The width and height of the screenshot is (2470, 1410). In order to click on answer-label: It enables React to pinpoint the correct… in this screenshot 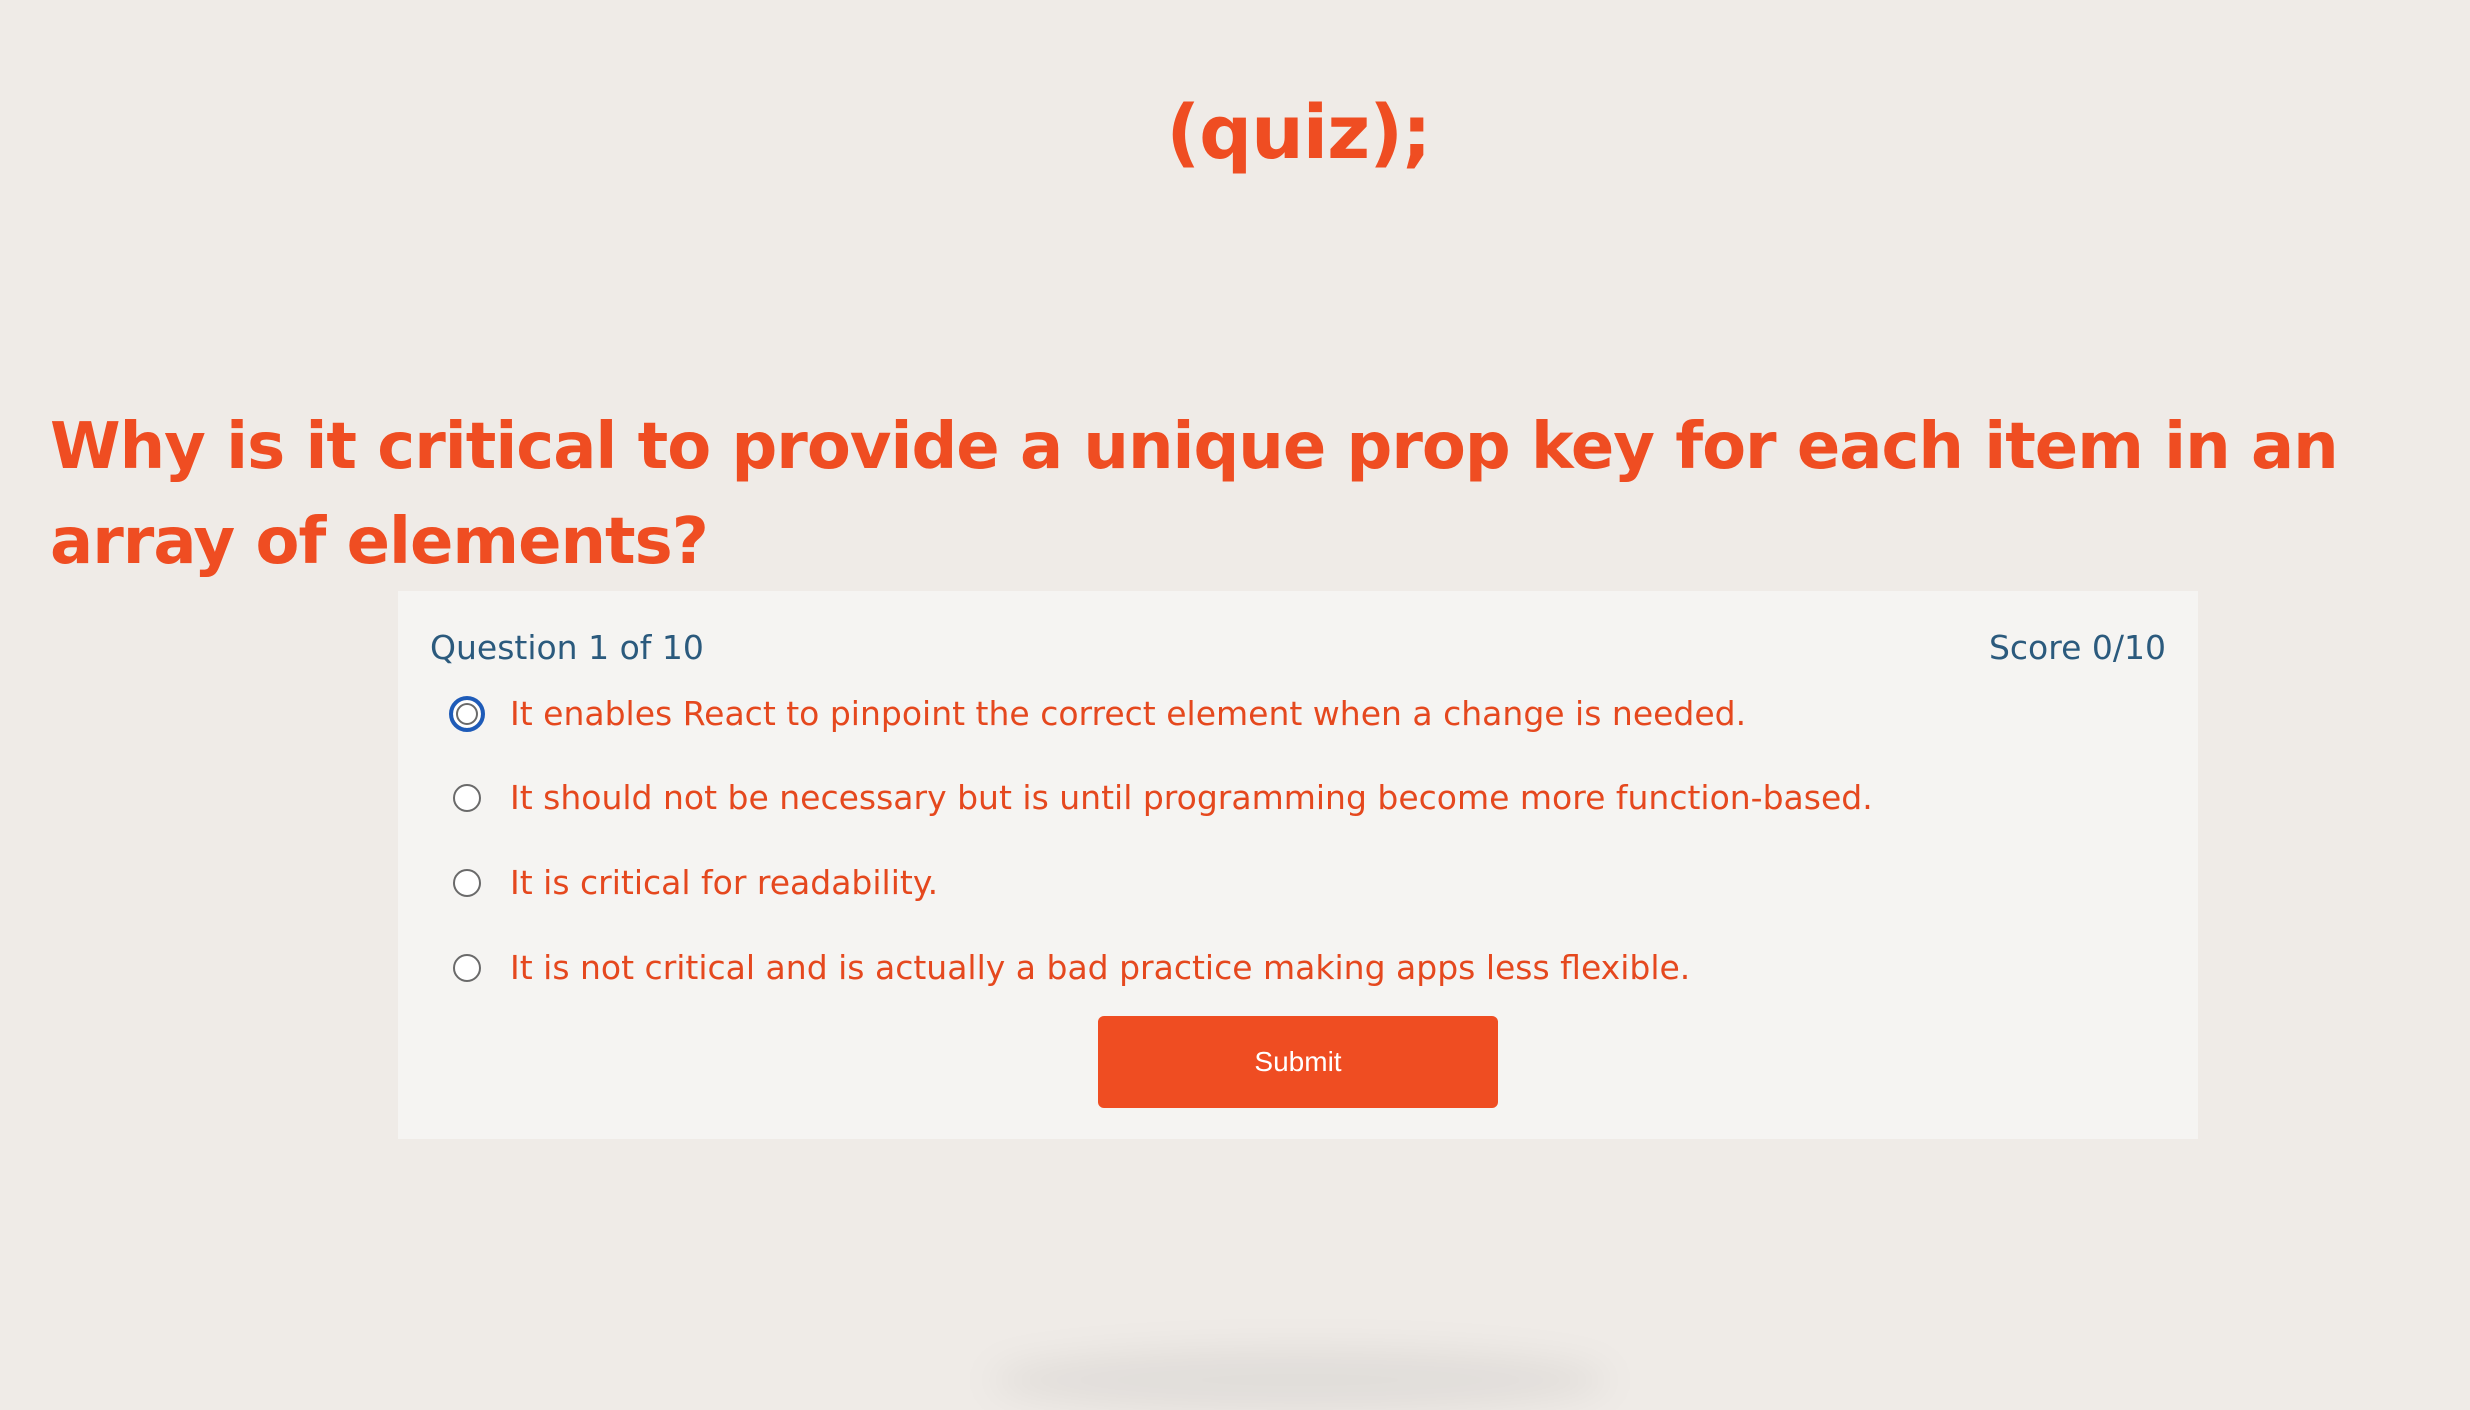, I will do `click(1128, 713)`.